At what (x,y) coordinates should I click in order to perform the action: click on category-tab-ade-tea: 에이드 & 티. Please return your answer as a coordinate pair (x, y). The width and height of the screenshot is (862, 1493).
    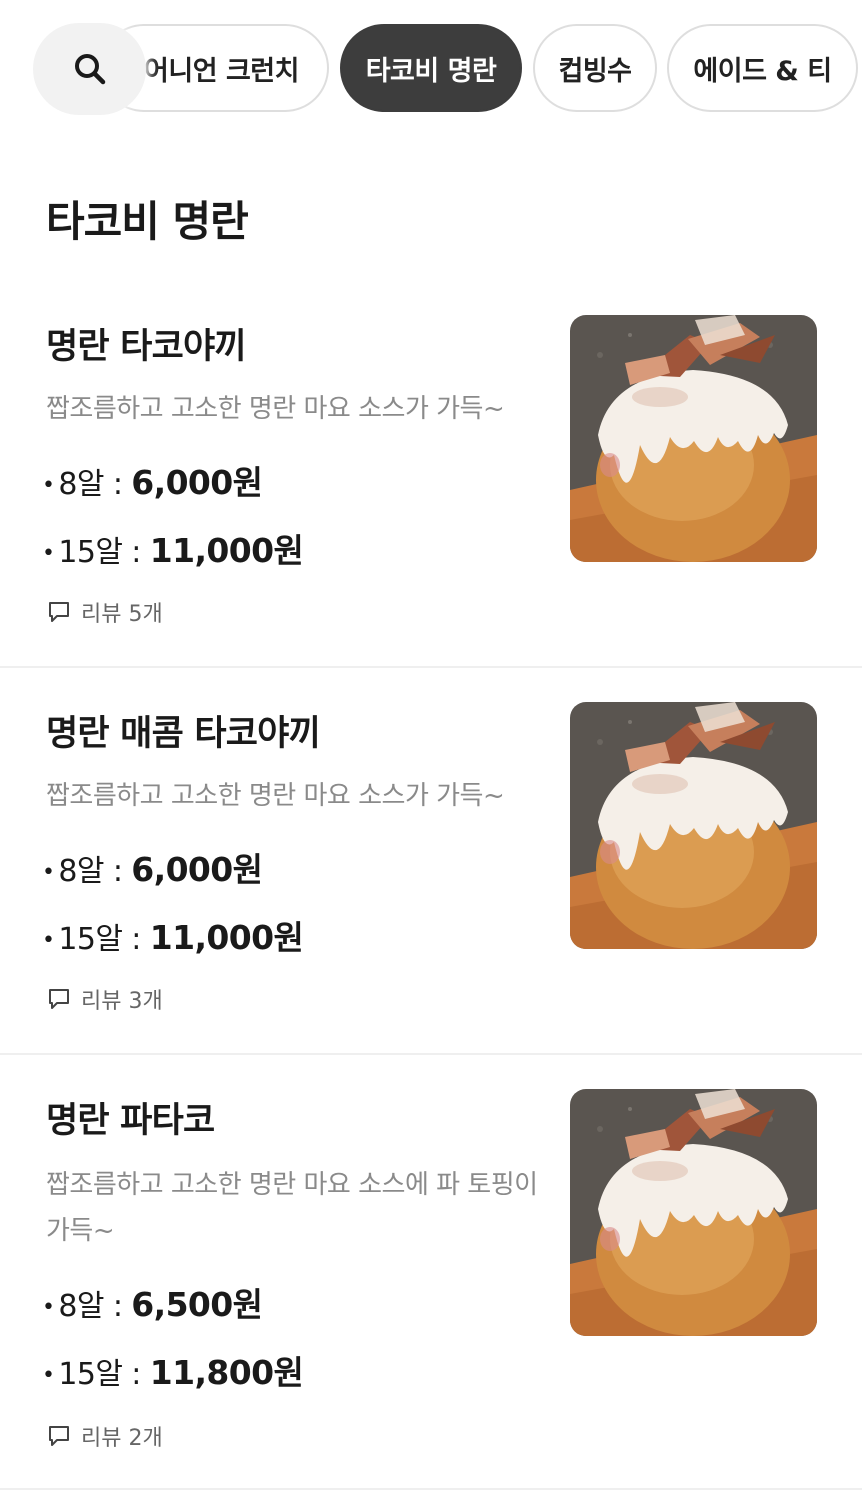
    Looking at the image, I should click on (762, 68).